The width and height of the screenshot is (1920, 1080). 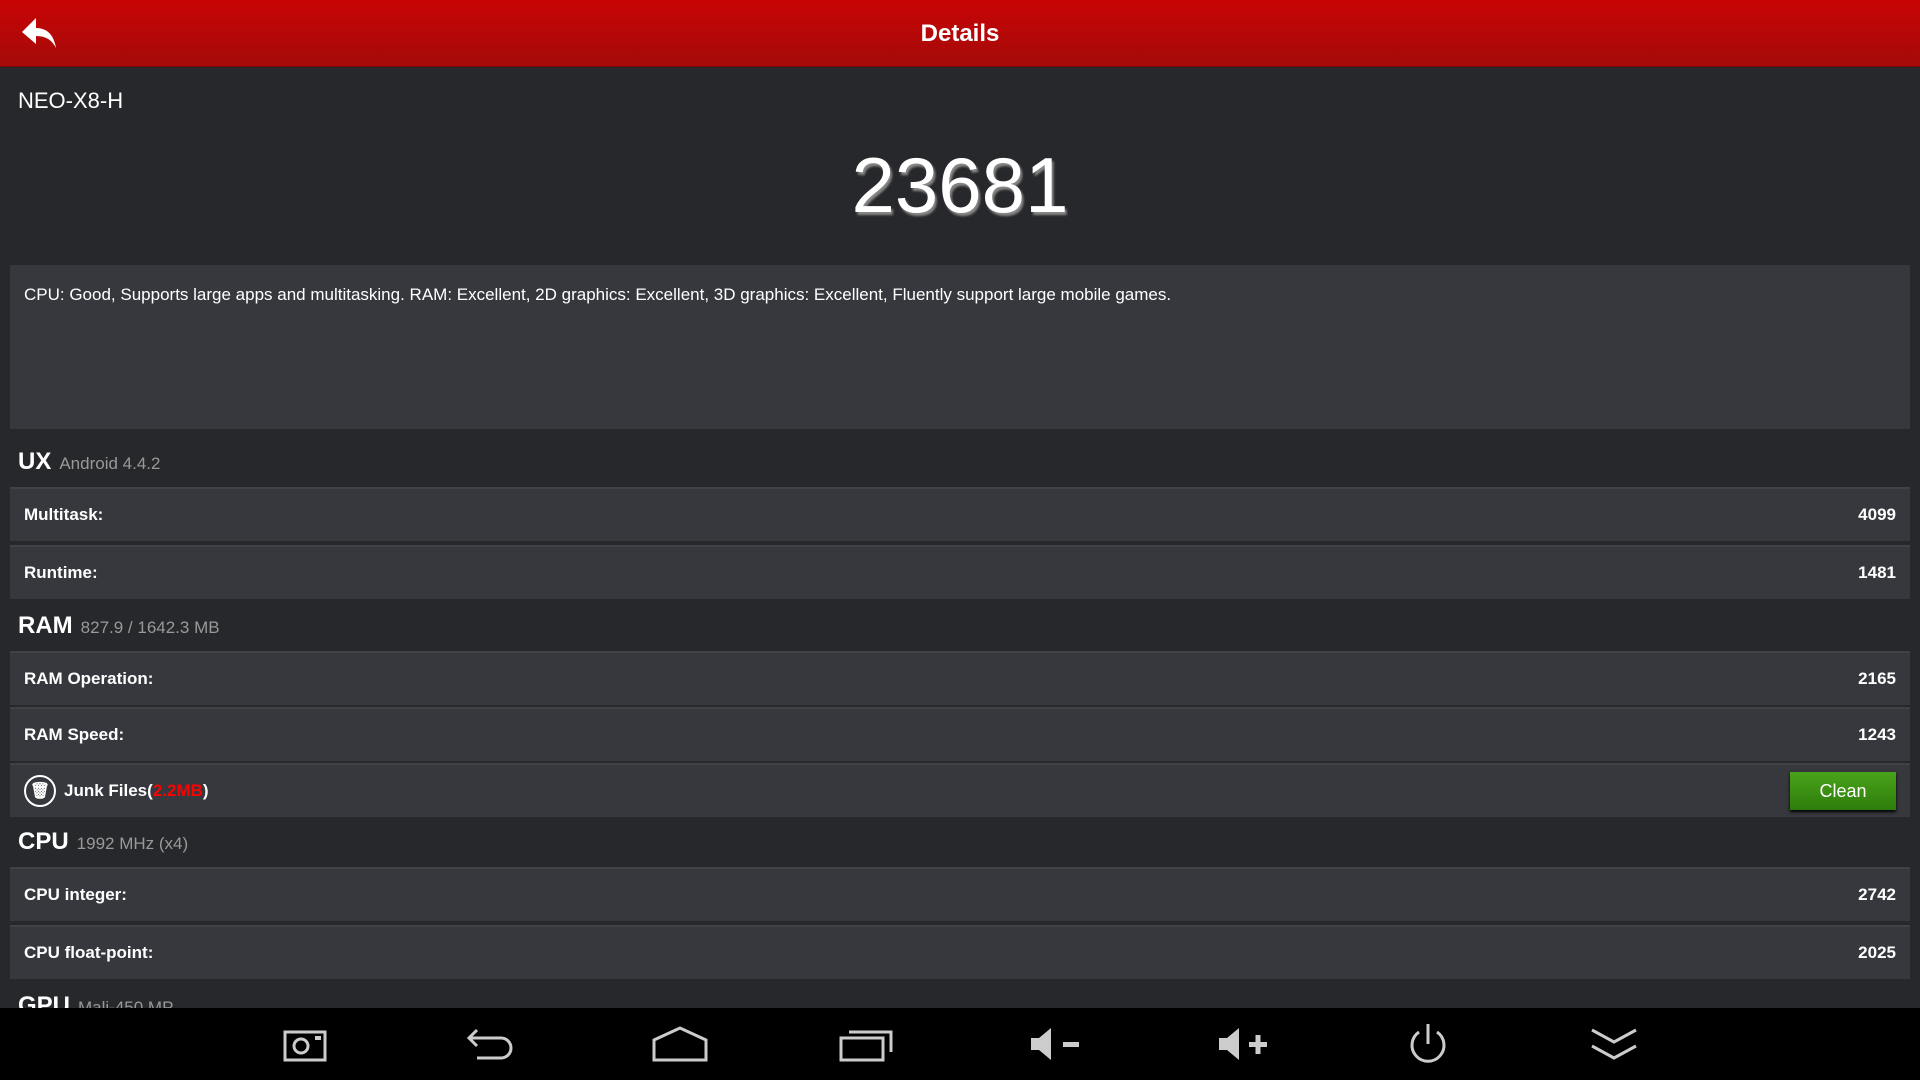 What do you see at coordinates (43, 841) in the screenshot?
I see `section-title: CPU` at bounding box center [43, 841].